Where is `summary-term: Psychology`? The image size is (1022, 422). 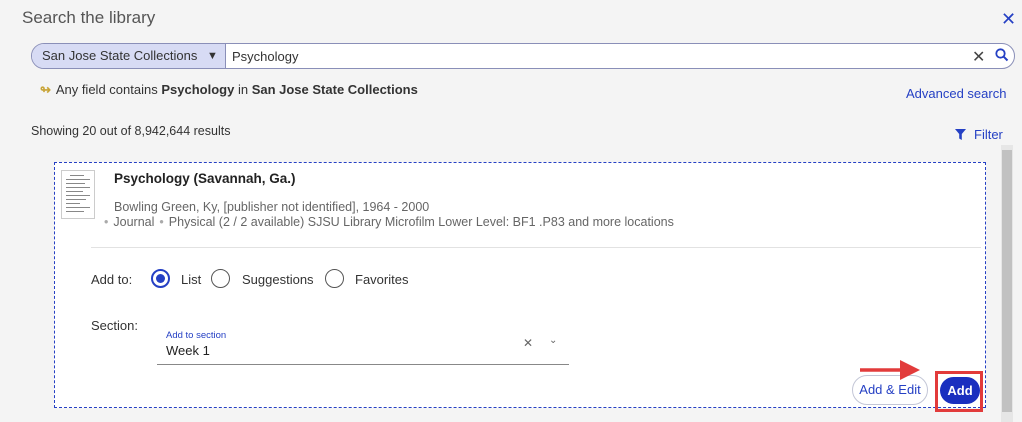 summary-term: Psychology is located at coordinates (198, 89).